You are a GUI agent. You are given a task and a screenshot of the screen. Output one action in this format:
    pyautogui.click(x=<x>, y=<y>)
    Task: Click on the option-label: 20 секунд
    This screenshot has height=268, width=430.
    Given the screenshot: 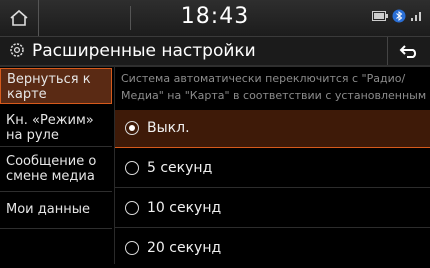 What is the action you would take?
    pyautogui.click(x=184, y=248)
    